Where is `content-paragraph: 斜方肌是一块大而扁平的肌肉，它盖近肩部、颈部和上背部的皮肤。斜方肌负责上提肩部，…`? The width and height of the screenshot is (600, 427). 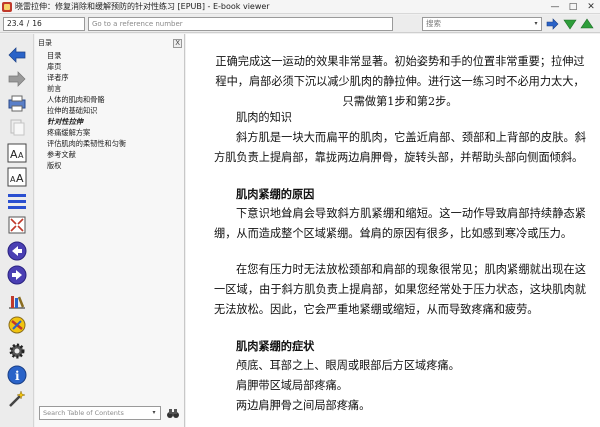
content-paragraph: 斜方肌是一块大而扁平的肌肉，它盖近肩部、颈部和上背部的皮肤。斜方肌负责上提肩部，… is located at coordinates (400, 147).